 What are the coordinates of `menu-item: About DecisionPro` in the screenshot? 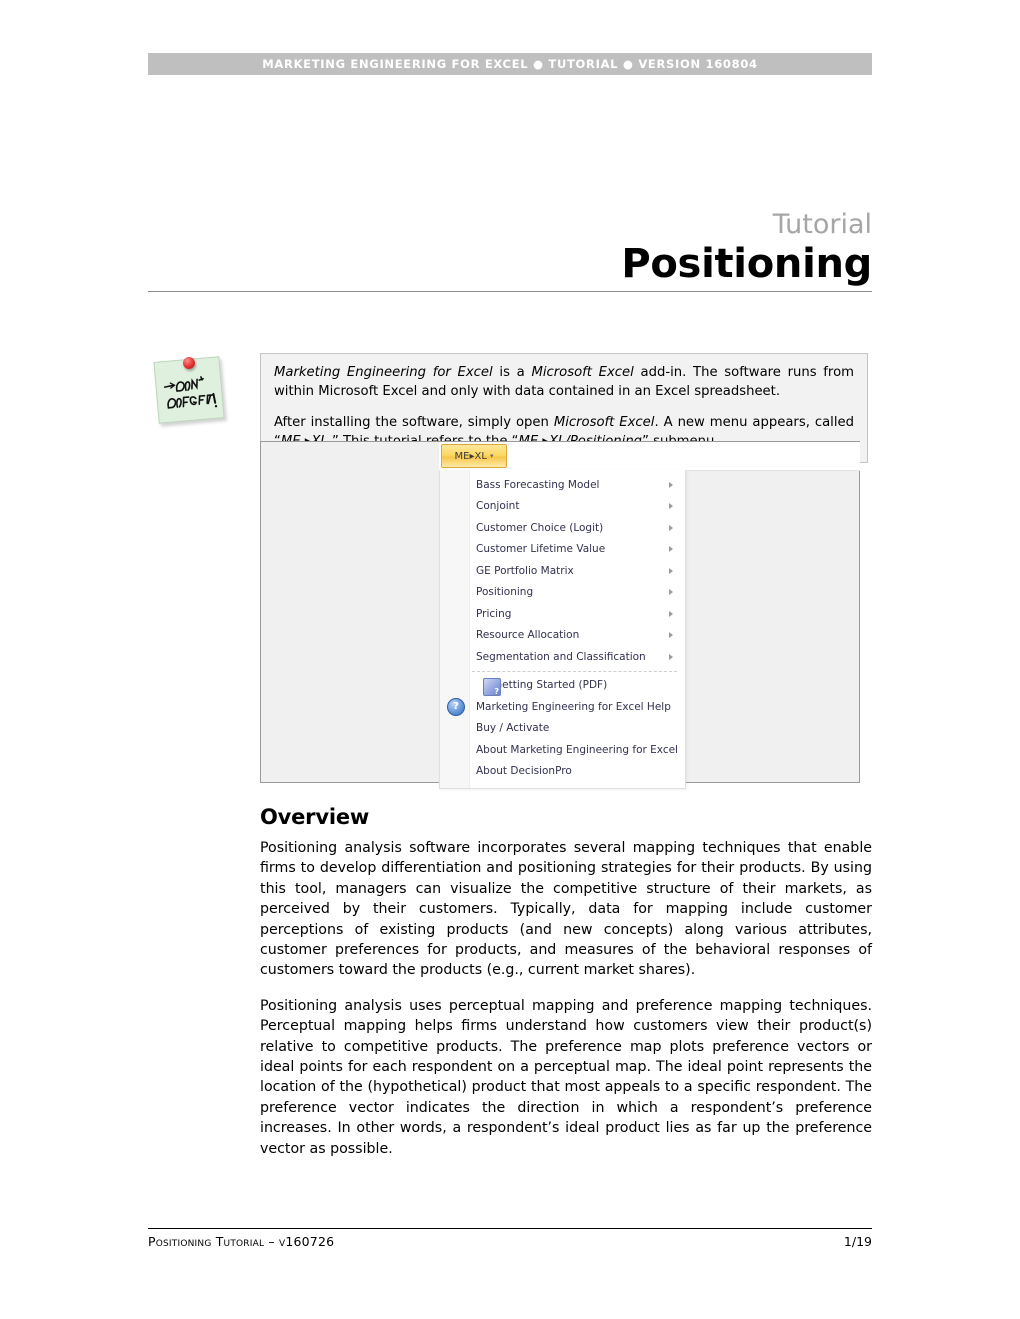 It's located at (562, 772).